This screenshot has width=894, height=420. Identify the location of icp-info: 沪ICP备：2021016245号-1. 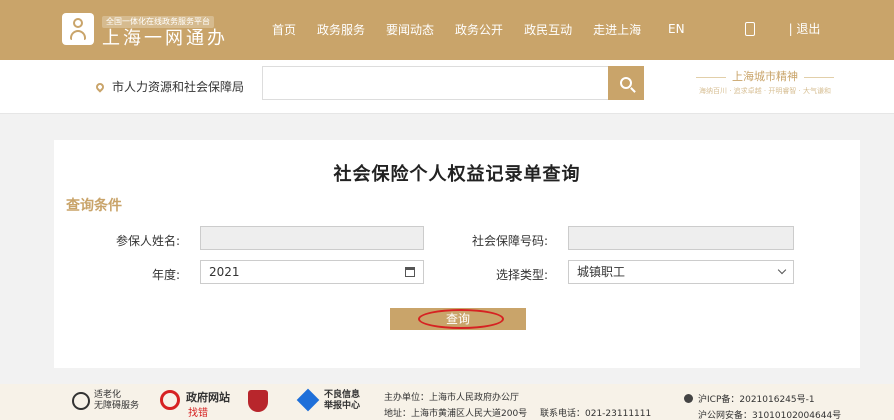
(756, 398).